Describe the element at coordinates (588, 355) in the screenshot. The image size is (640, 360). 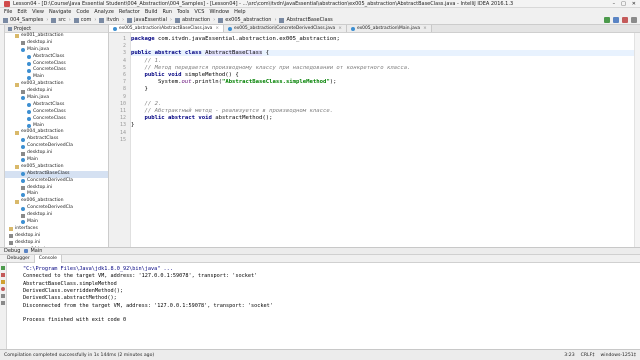
I see `line-separator: CRLF‡` at that location.